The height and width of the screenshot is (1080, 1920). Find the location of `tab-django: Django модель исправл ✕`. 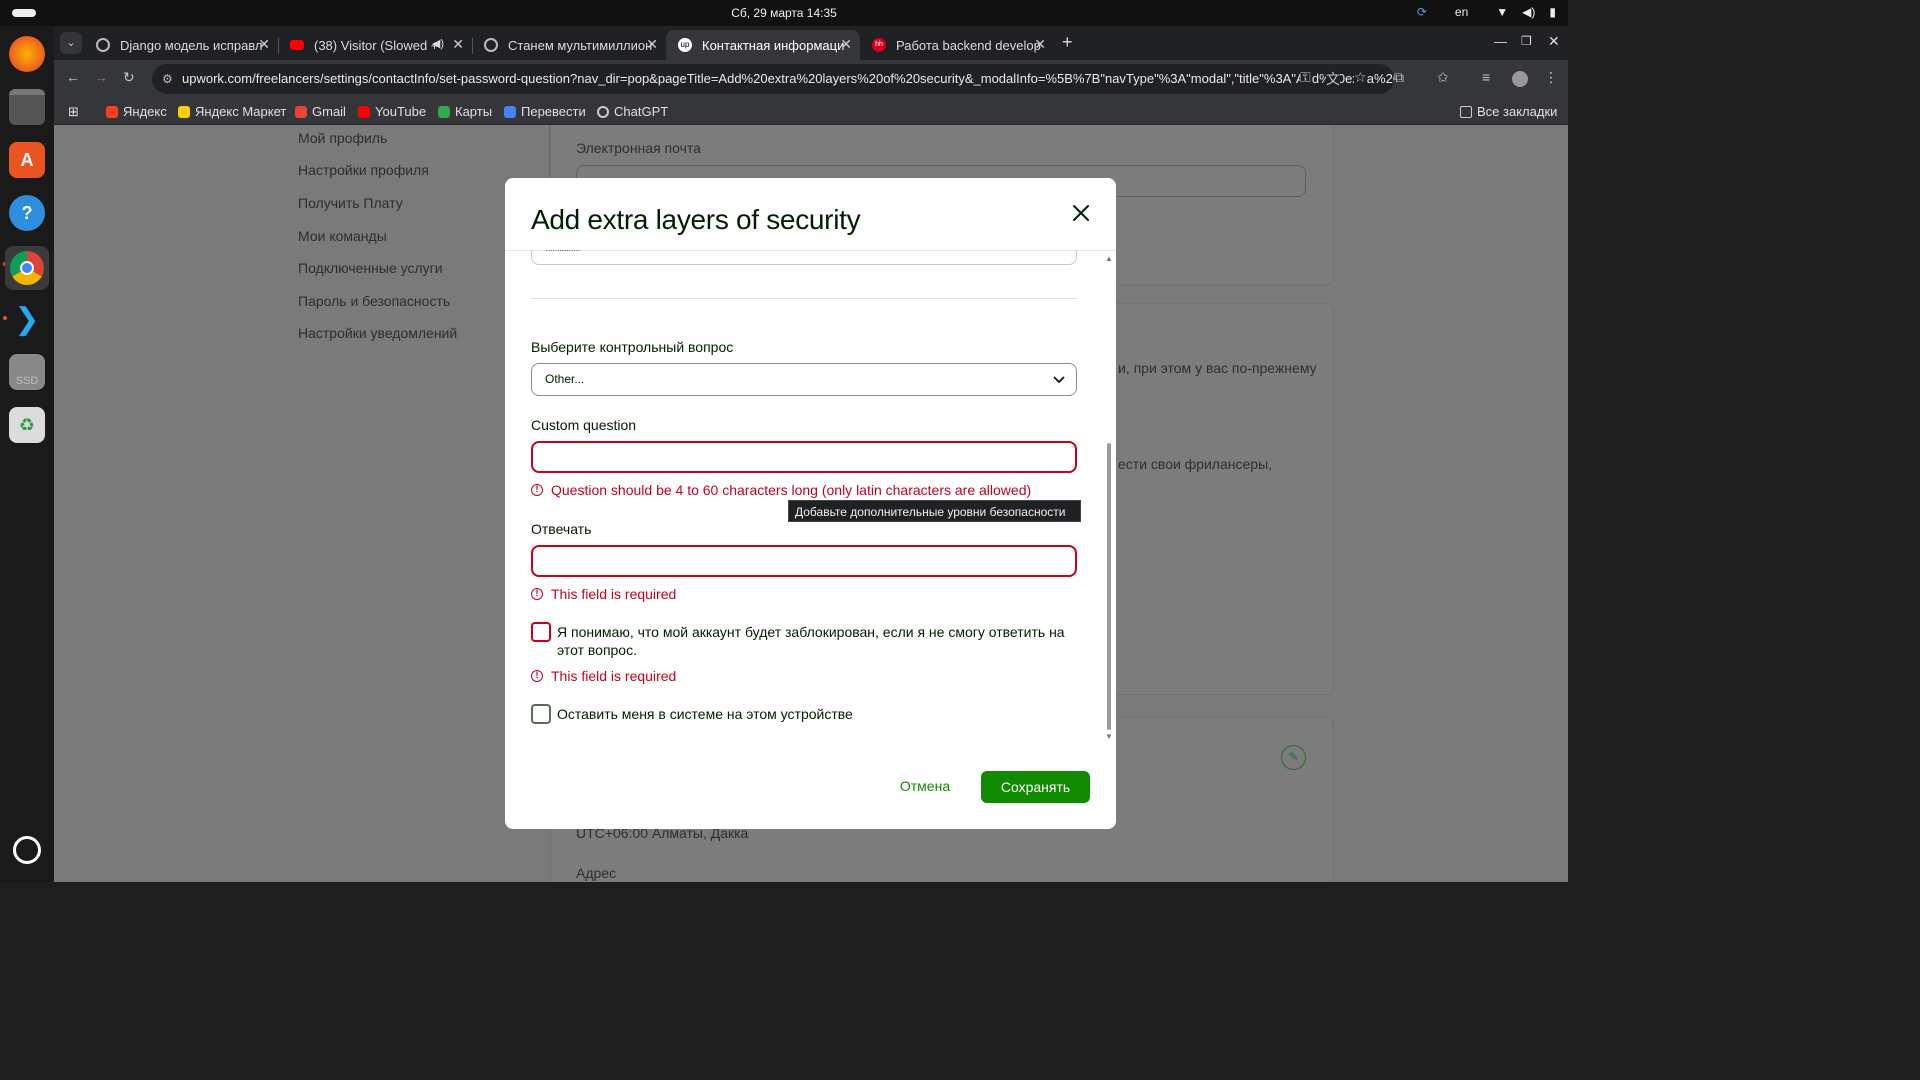

tab-django: Django модель исправл ✕ is located at coordinates (181, 45).